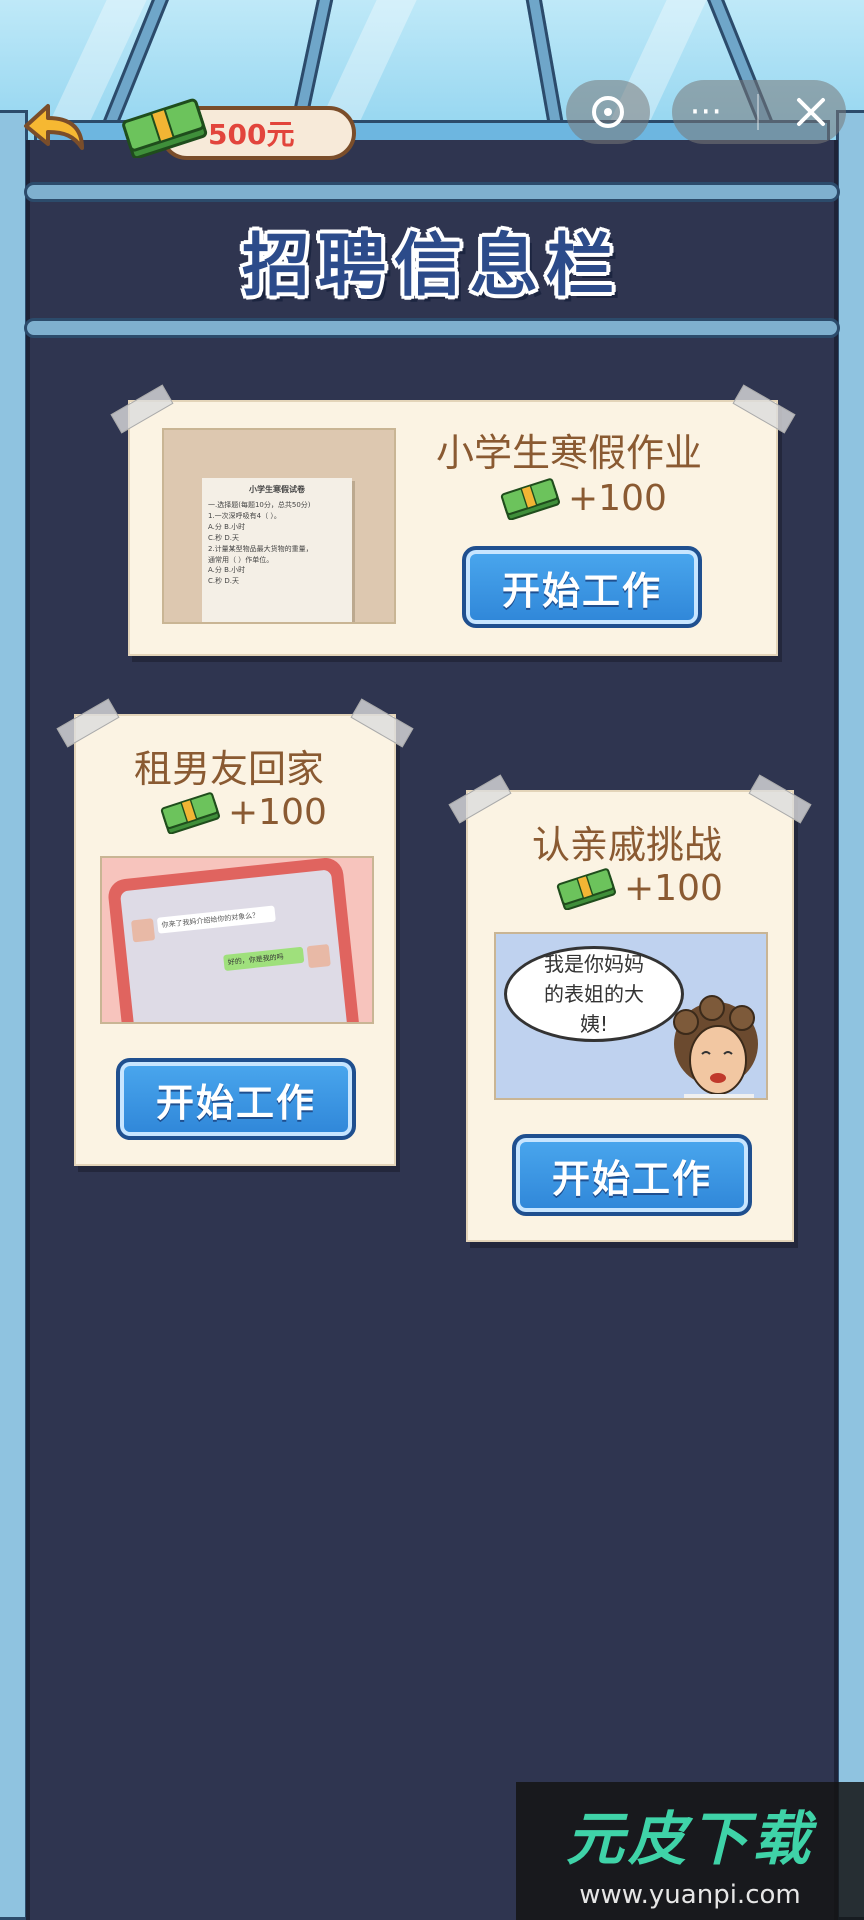 Image resolution: width=864 pixels, height=1920 pixels. I want to click on aunt-character, so click(715, 1046).